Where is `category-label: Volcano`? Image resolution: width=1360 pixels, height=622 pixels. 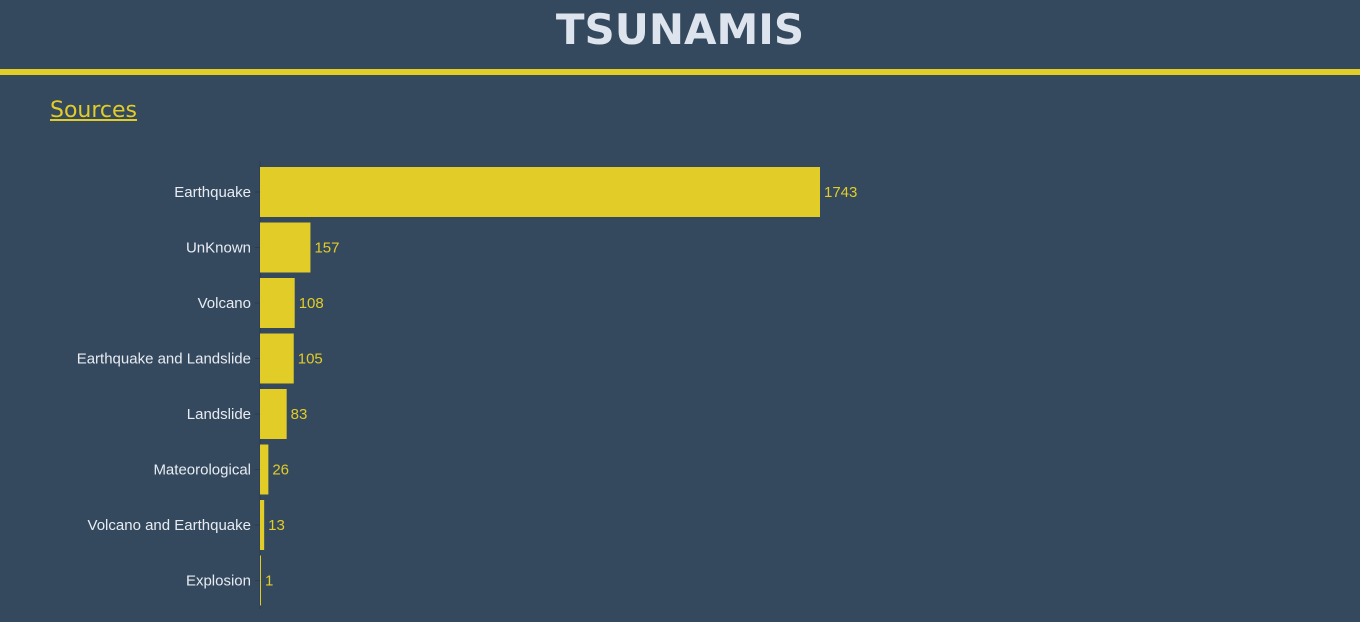
category-label: Volcano is located at coordinates (224, 303).